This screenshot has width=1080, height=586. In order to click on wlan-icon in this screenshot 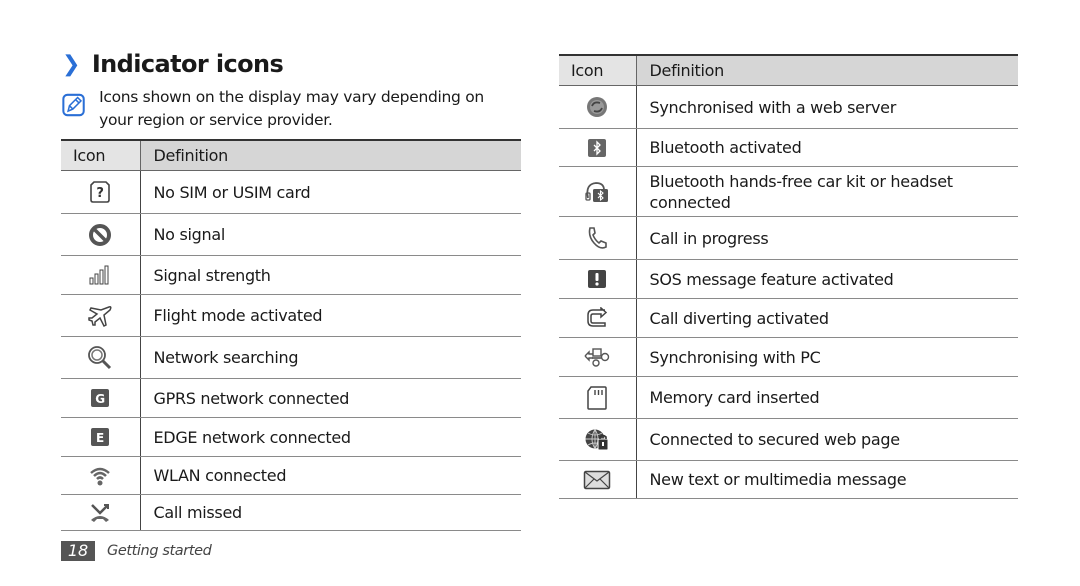, I will do `click(100, 476)`.